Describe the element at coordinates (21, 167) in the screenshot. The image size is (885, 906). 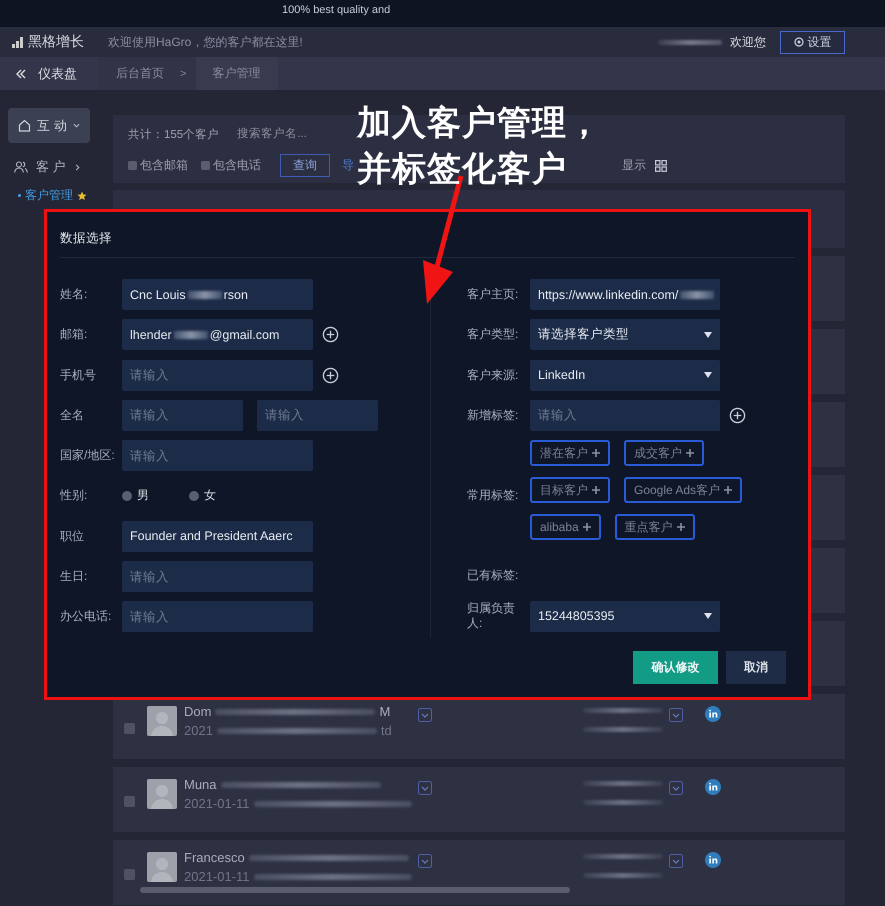
I see `people-icon` at that location.